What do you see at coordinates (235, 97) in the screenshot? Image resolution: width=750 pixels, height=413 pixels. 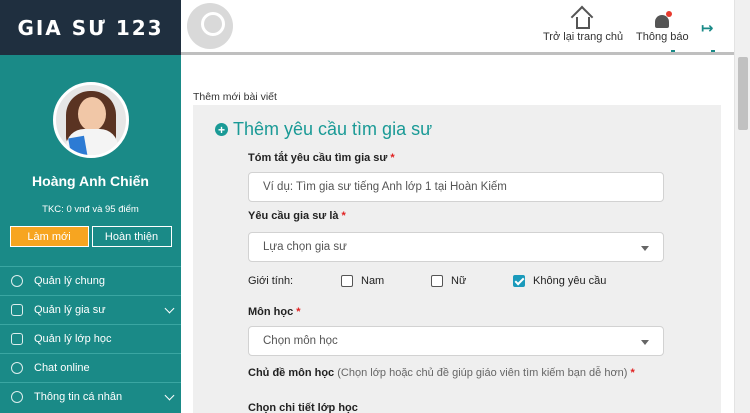 I see `breadcrumb: Thêm mới bài viết` at bounding box center [235, 97].